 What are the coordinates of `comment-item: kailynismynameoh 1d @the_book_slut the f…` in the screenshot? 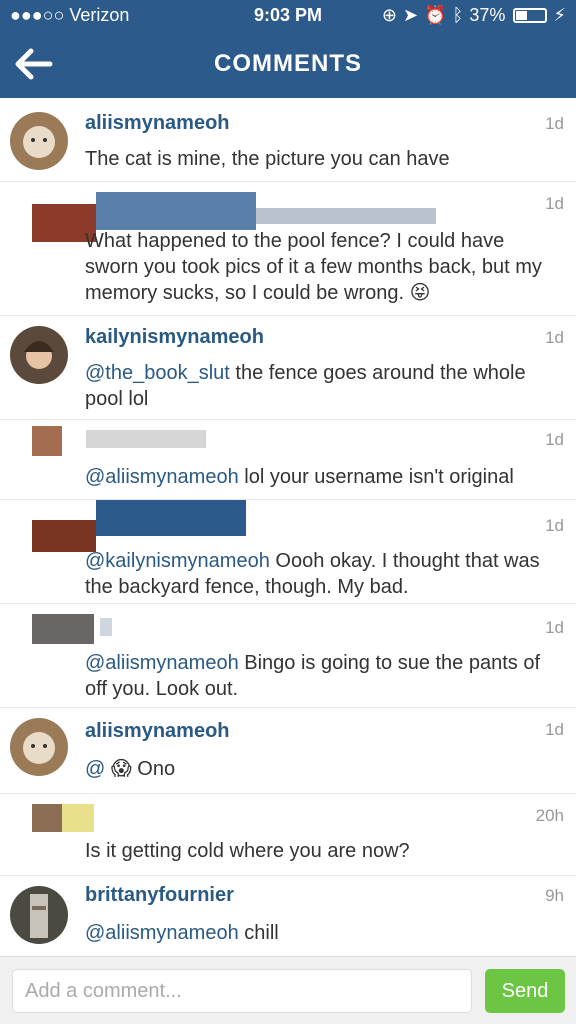 It's located at (288, 368).